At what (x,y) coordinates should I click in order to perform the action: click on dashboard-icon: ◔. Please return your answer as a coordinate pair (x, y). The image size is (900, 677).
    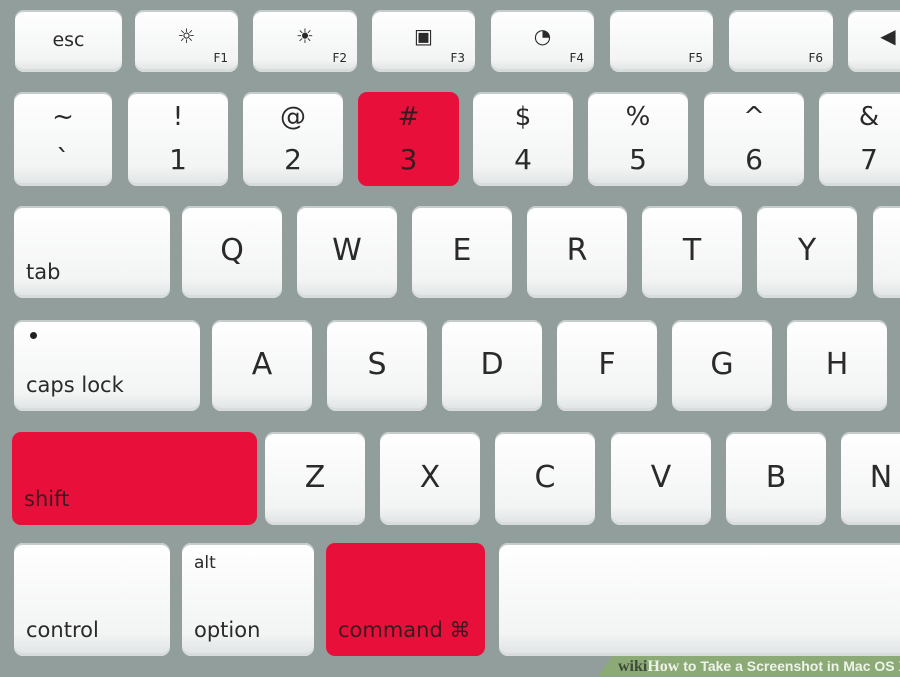
    Looking at the image, I should click on (542, 36).